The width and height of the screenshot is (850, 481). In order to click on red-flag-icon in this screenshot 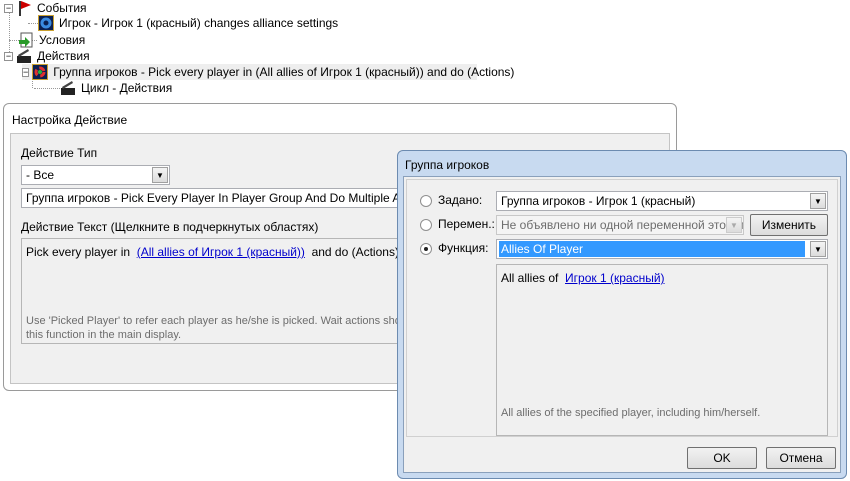, I will do `click(24, 8)`.